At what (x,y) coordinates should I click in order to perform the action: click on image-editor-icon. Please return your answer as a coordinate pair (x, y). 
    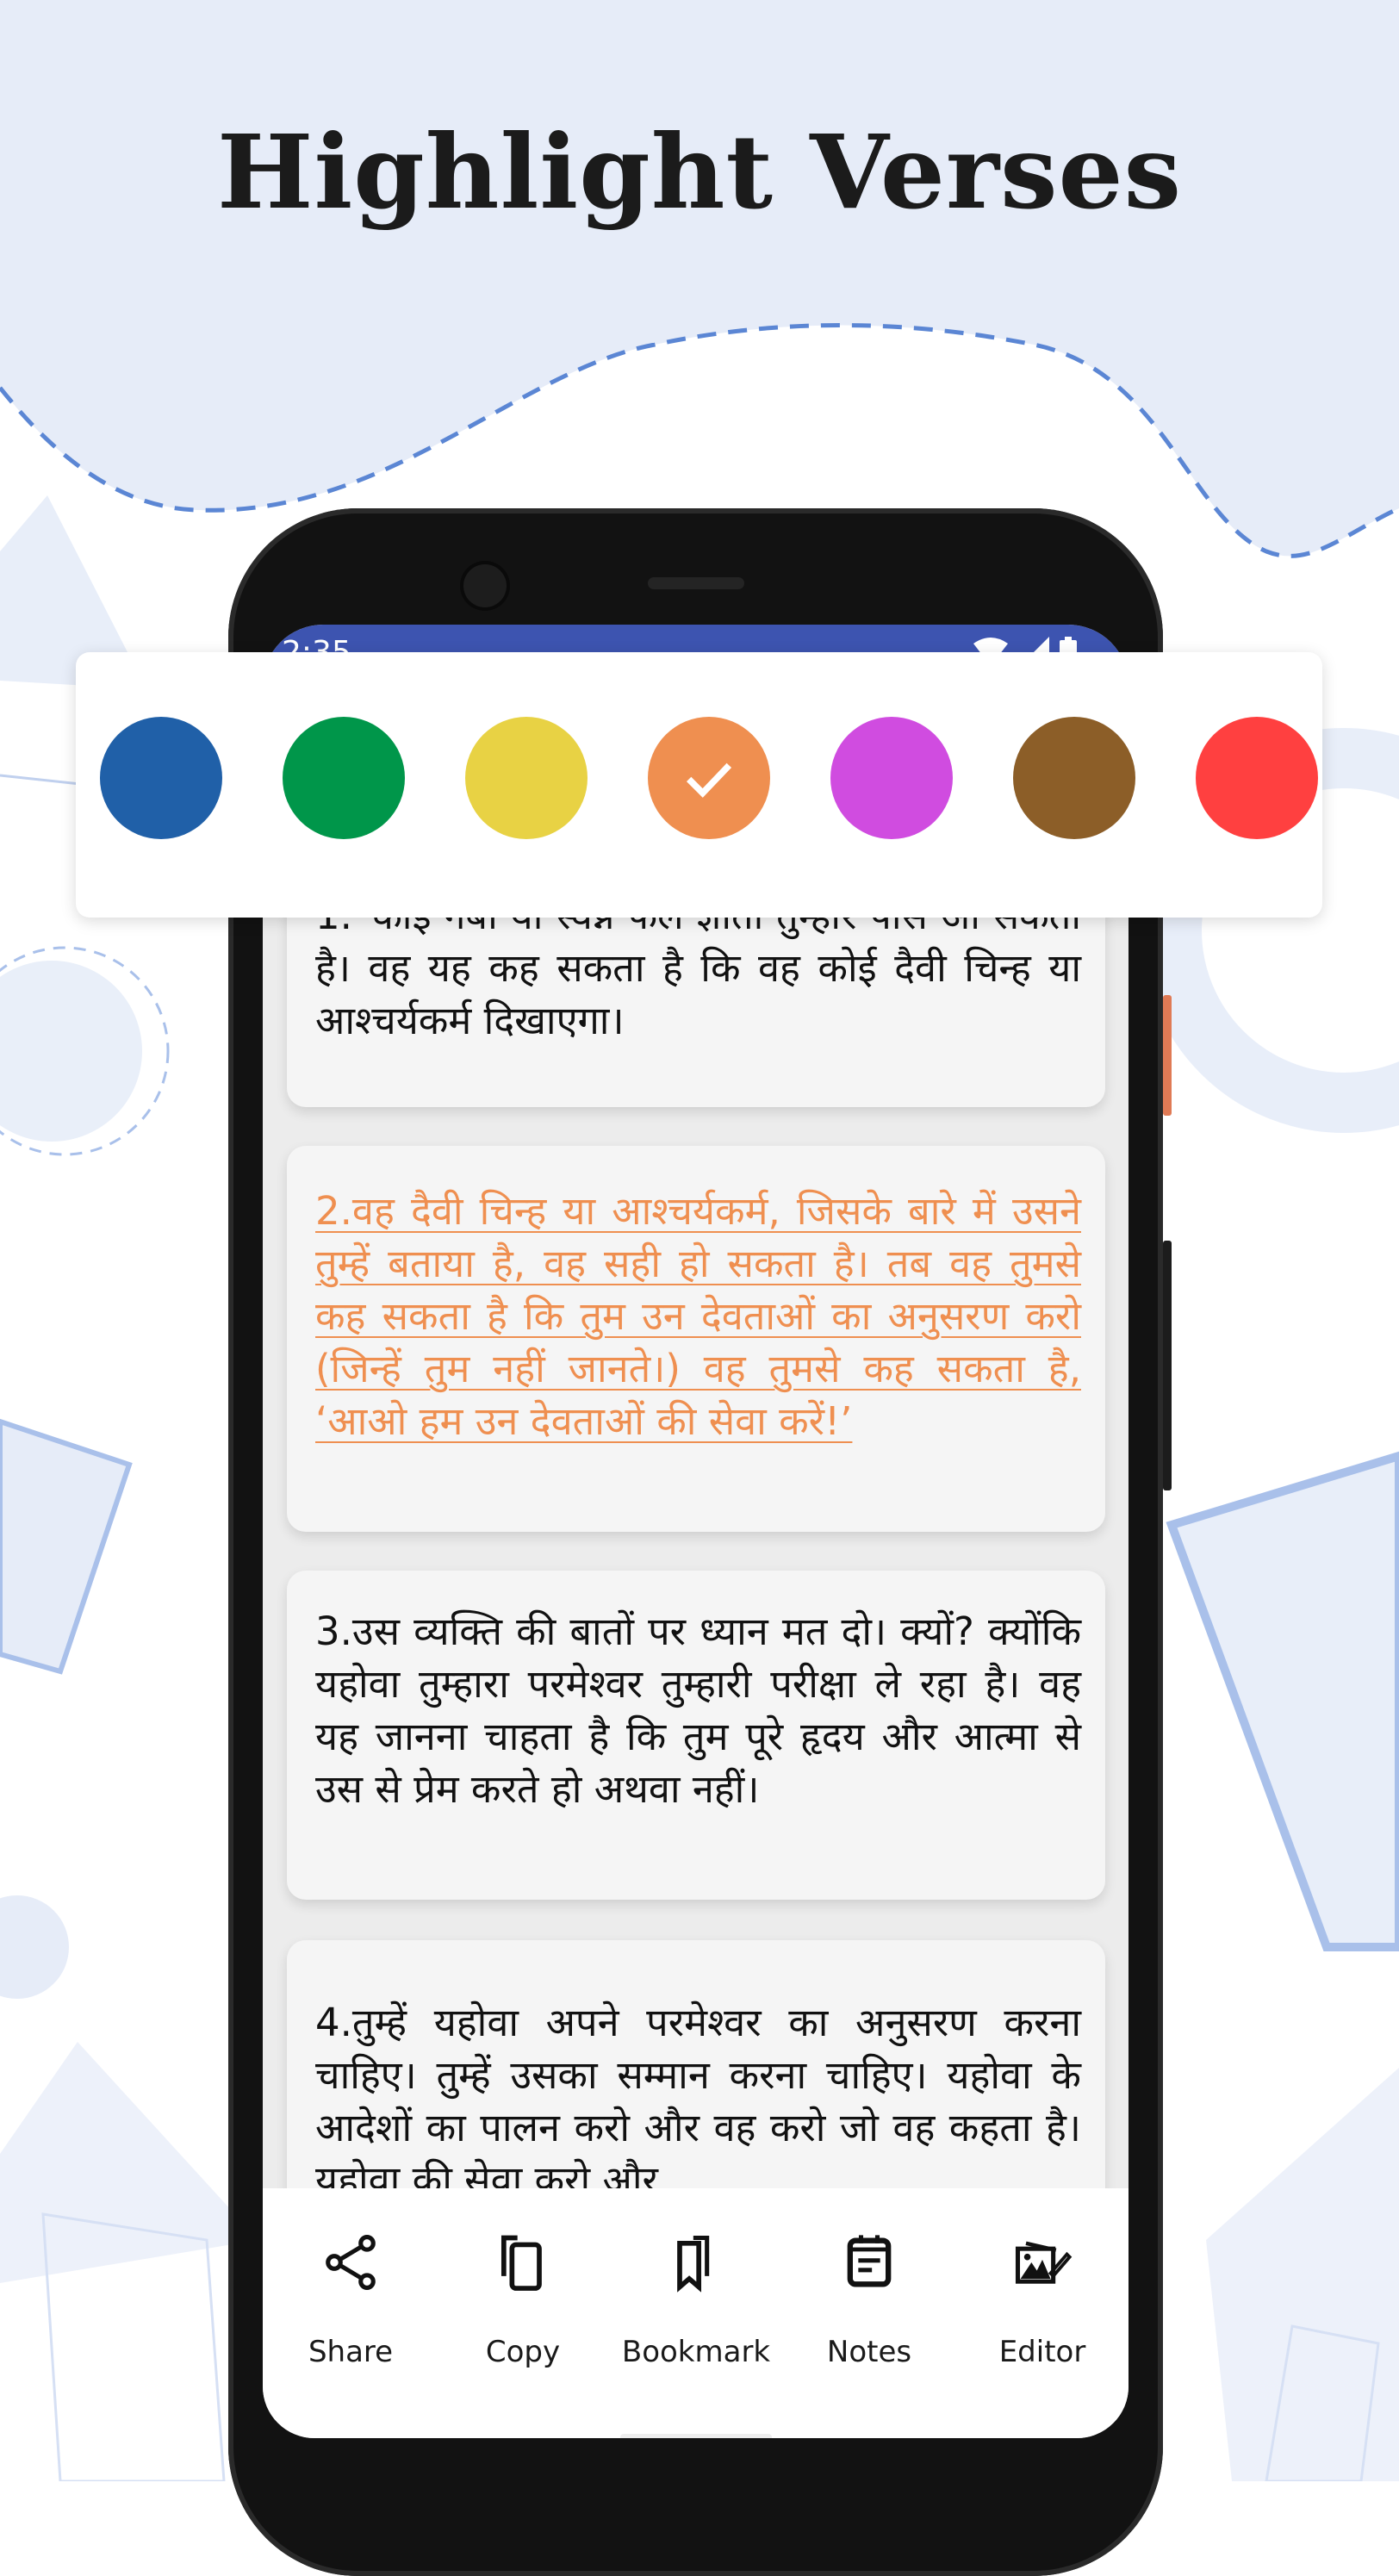
    Looking at the image, I should click on (1044, 2263).